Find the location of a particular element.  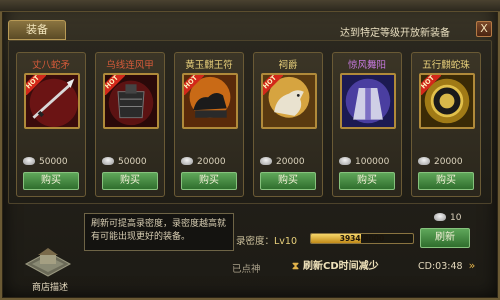

shop-label: 商店描述 is located at coordinates (49, 288).